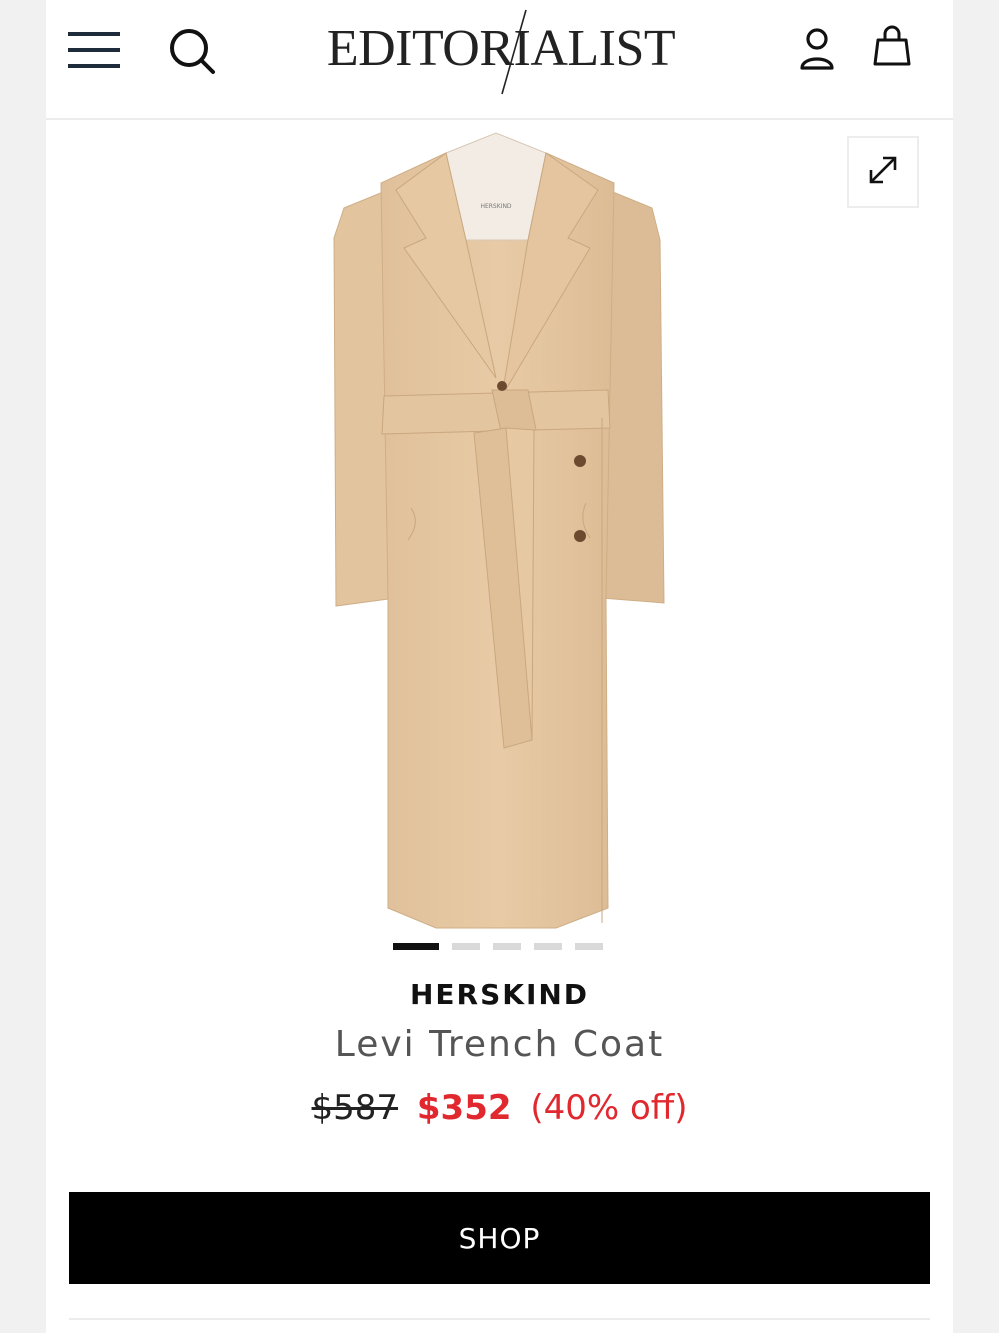 This screenshot has width=999, height=1333. What do you see at coordinates (495, 206) in the screenshot?
I see `coat-label-text: HERSKIND` at bounding box center [495, 206].